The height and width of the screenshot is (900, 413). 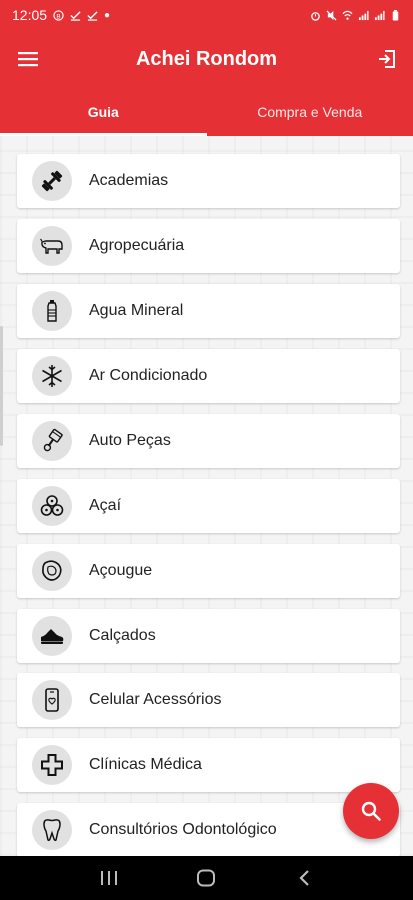 What do you see at coordinates (1, 386) in the screenshot?
I see `scroll-indicator` at bounding box center [1, 386].